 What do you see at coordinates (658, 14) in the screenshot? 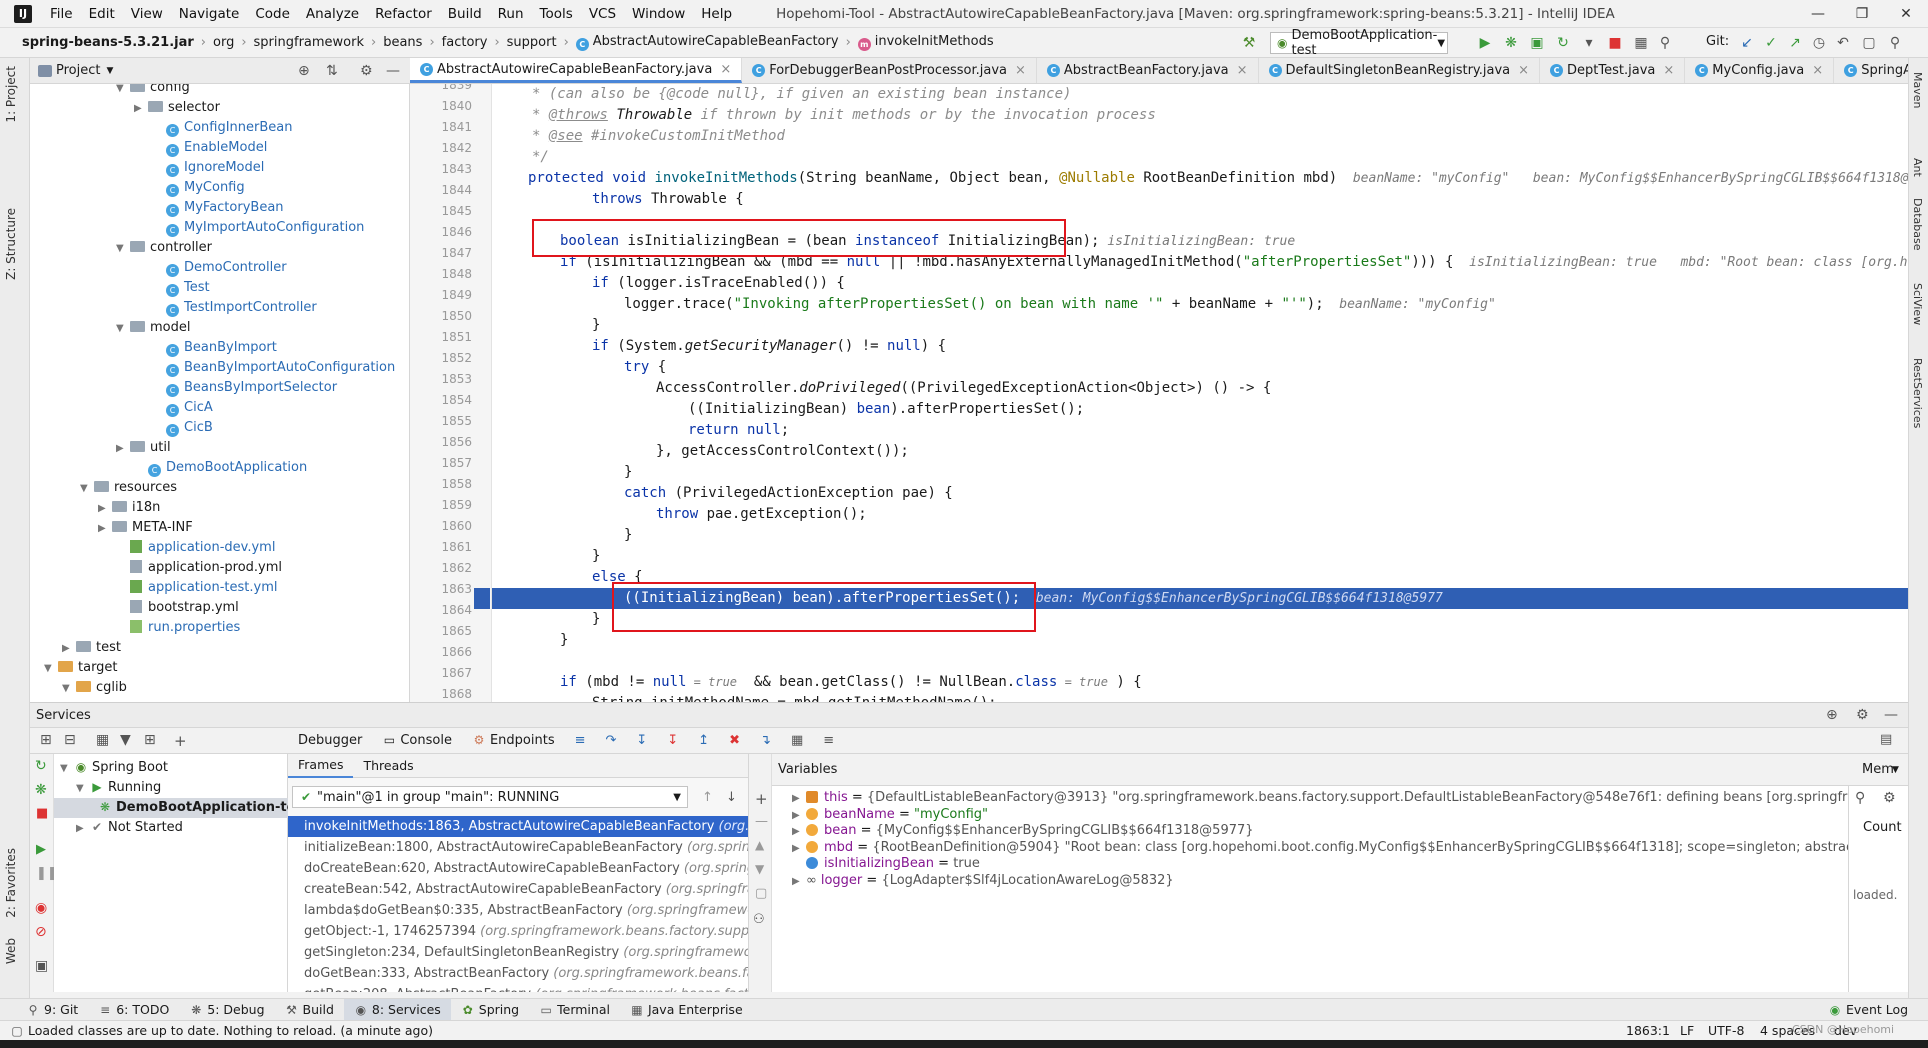
I see `menu-window: Window` at bounding box center [658, 14].